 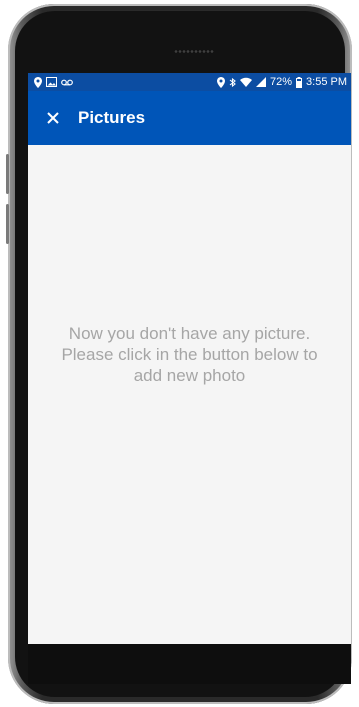 What do you see at coordinates (246, 82) in the screenshot?
I see `wifi-icon` at bounding box center [246, 82].